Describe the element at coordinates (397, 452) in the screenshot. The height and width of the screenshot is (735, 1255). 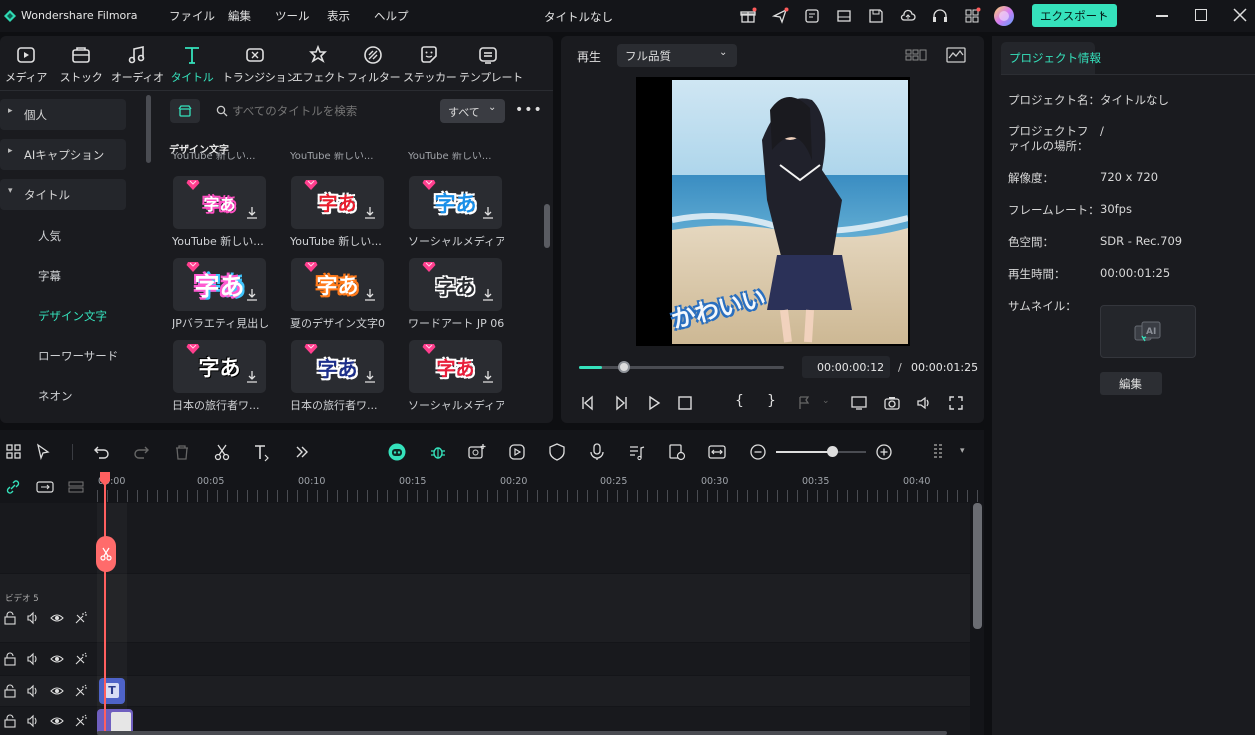
I see `ai-assistant-icon` at that location.